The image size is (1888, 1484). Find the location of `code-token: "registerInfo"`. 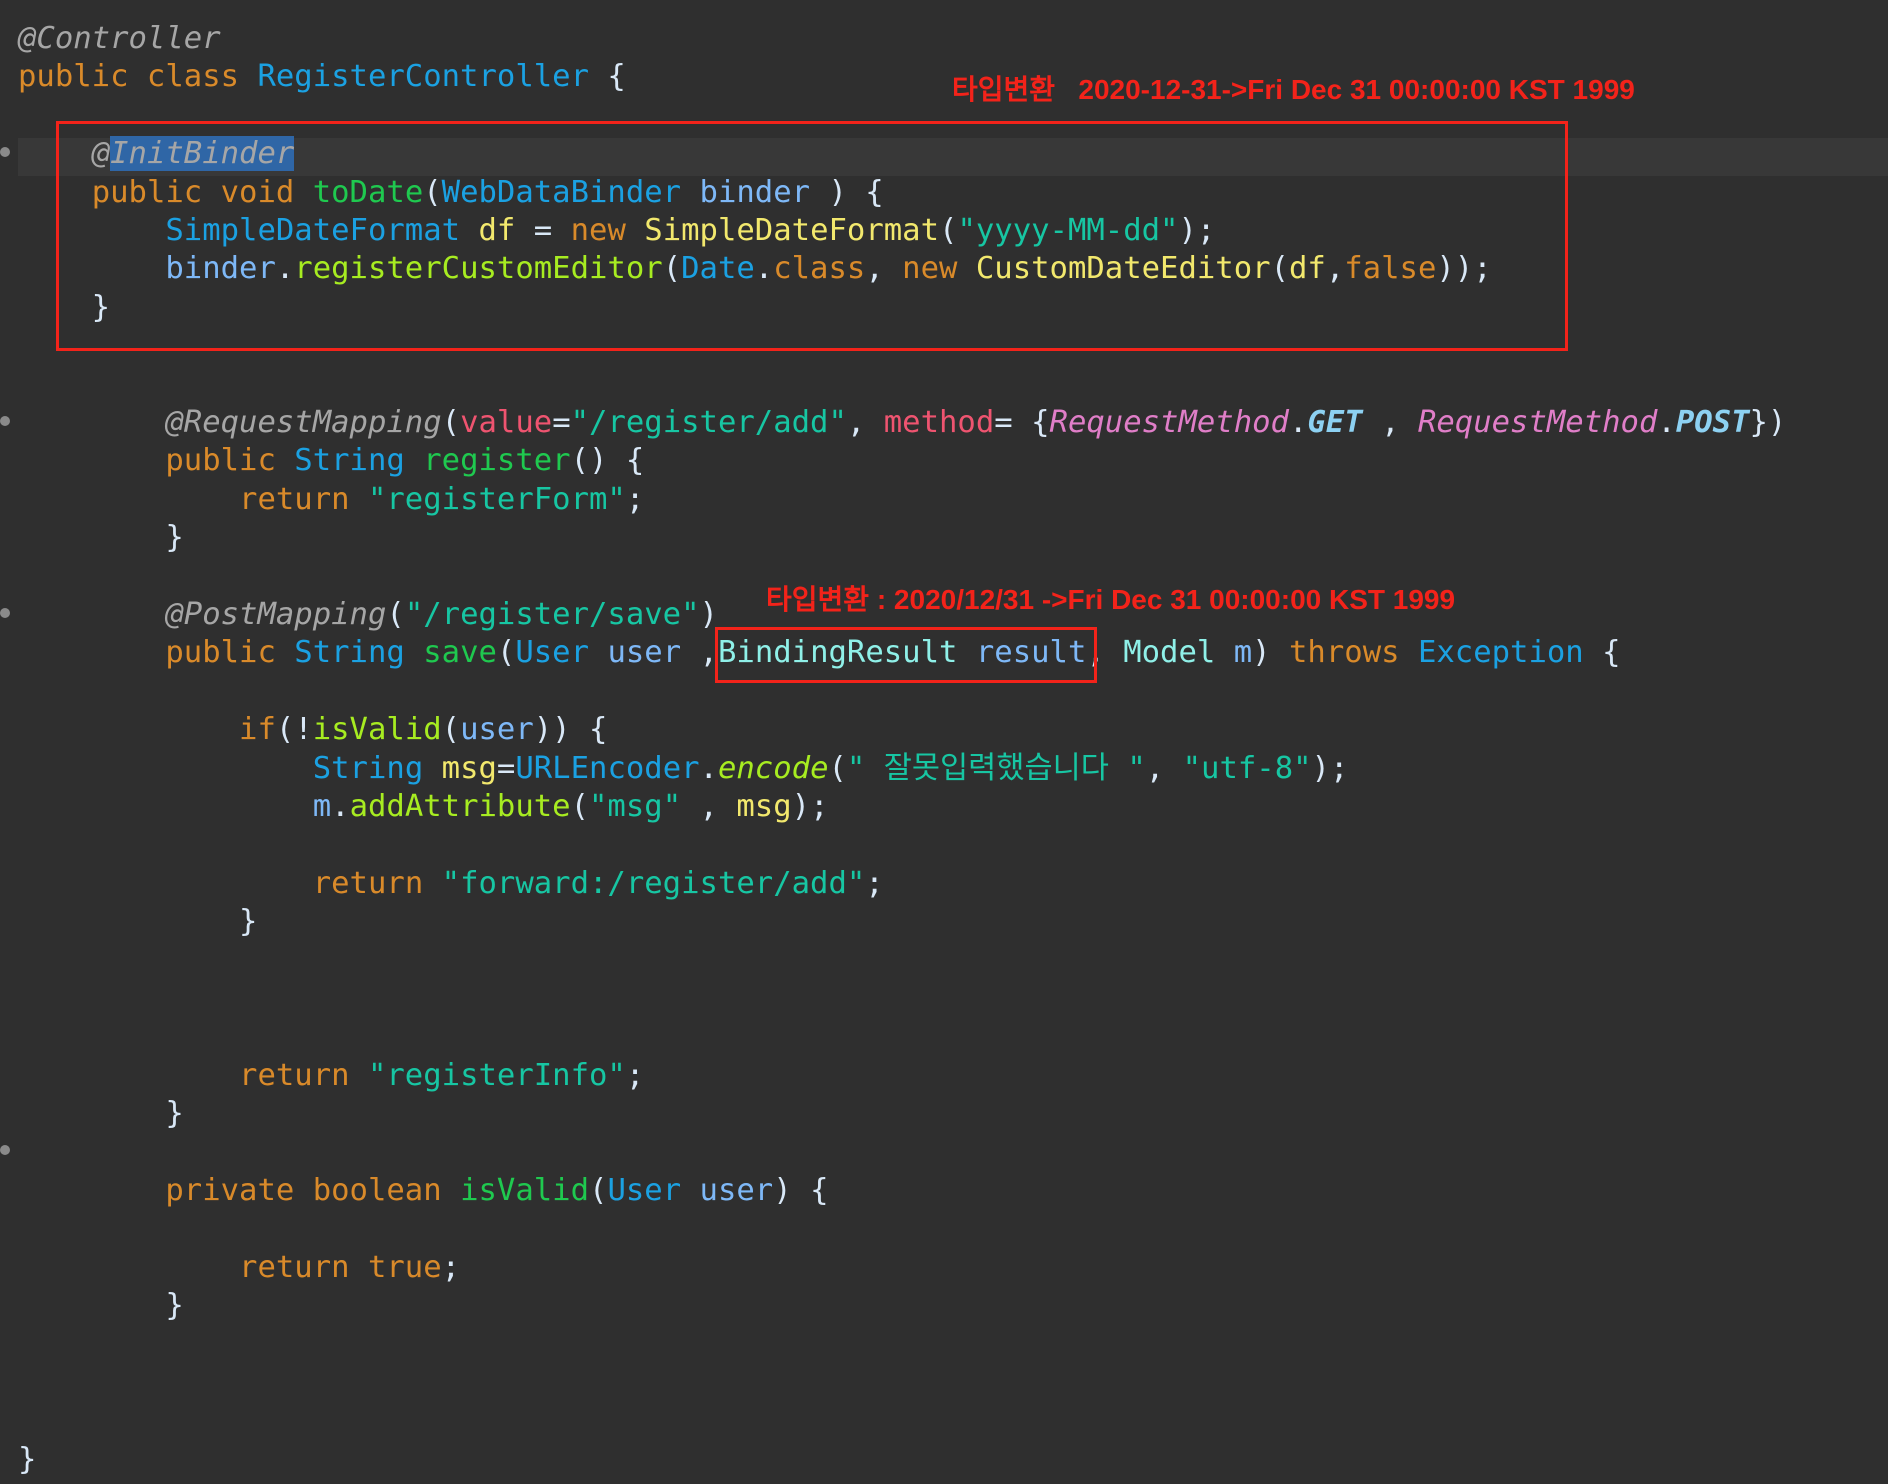

code-token: "registerInfo" is located at coordinates (496, 1075).